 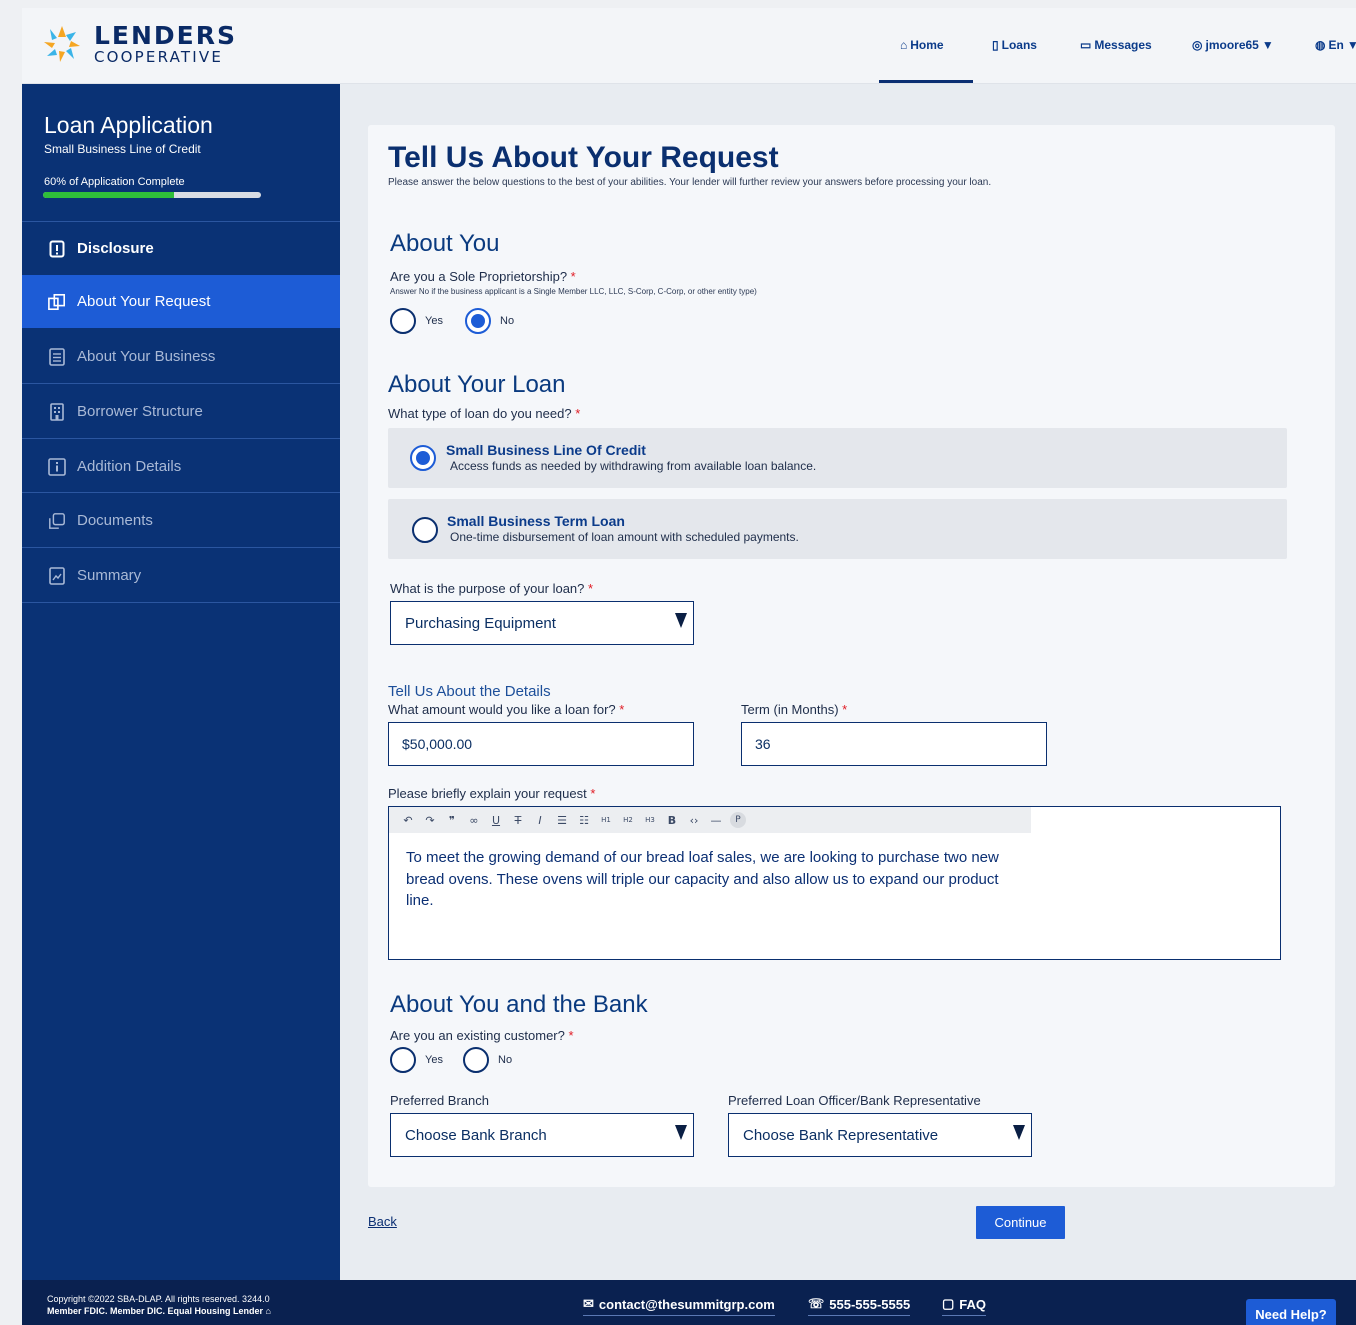 I want to click on input-value: 36, so click(x=763, y=744).